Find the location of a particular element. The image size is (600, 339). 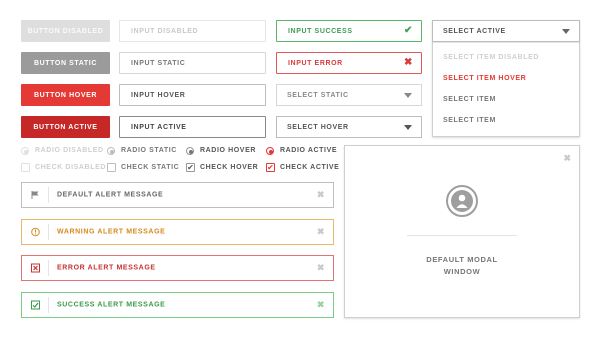

check-active-label: CHECK ACTIVE is located at coordinates (310, 167).